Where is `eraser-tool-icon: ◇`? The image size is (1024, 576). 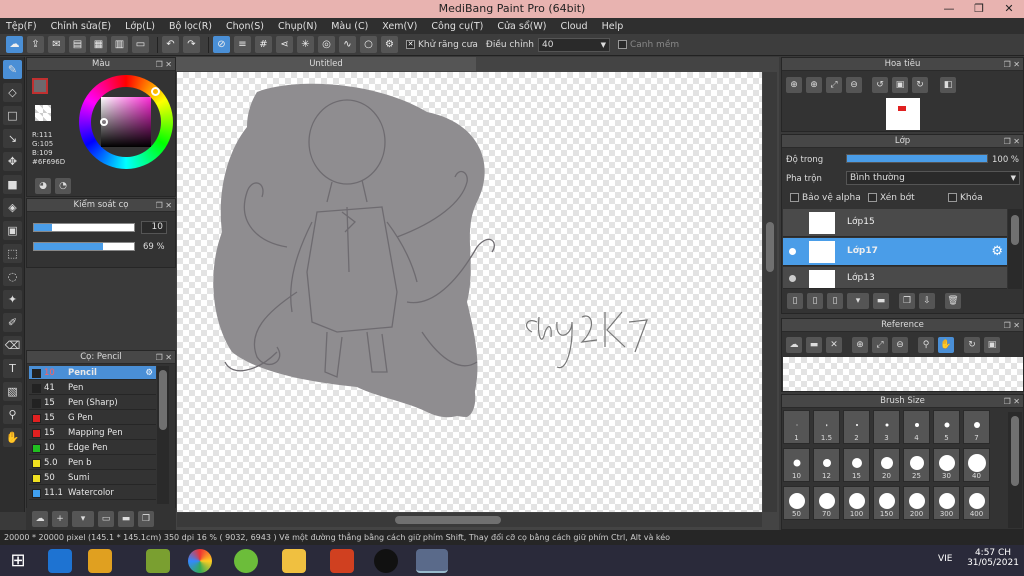
eraser-tool-icon: ◇ is located at coordinates (12, 92).